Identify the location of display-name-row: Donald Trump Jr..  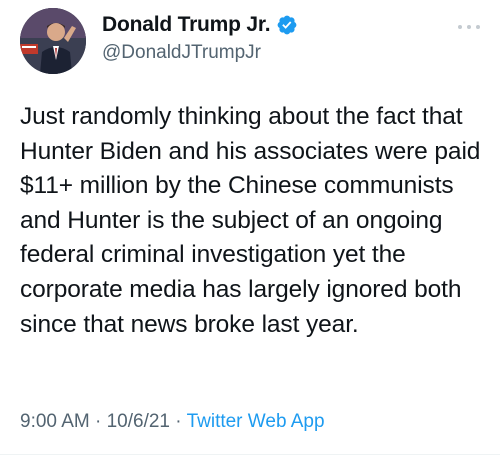
(200, 25).